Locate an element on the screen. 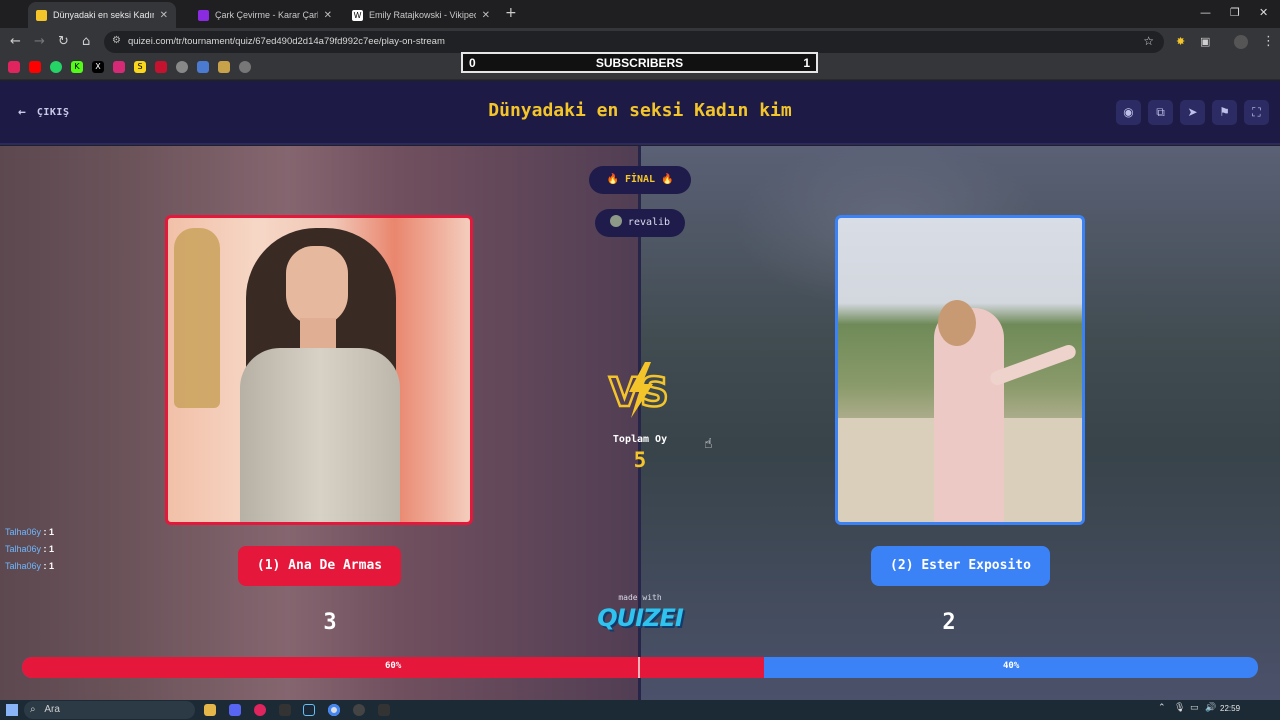 The image size is (1280, 720). streamer-name: revalib is located at coordinates (649, 222).